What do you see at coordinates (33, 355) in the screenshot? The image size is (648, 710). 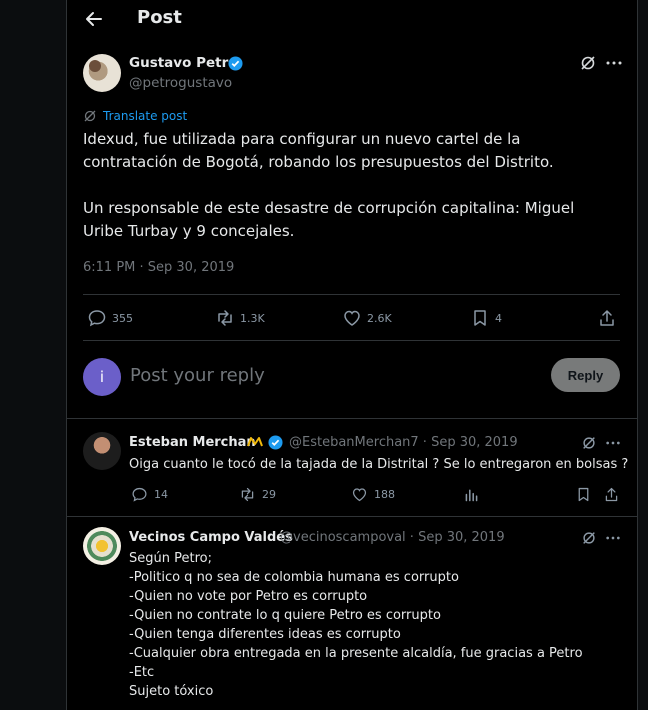 I see `left-background` at bounding box center [33, 355].